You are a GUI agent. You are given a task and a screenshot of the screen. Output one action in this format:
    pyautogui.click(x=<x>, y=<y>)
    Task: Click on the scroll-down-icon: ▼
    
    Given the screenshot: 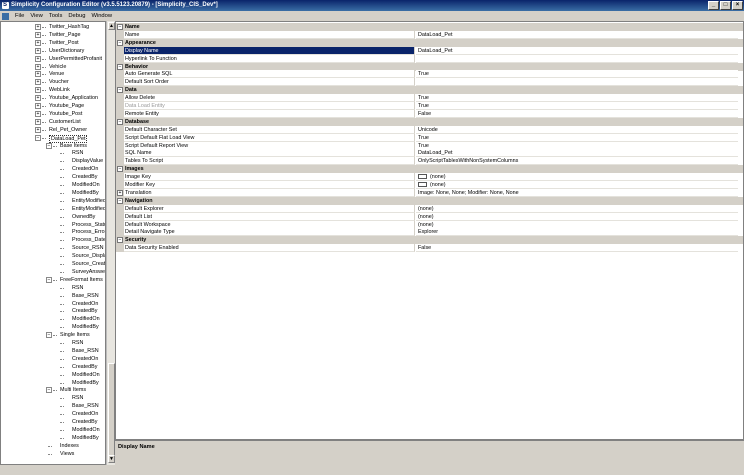 What is the action you would take?
    pyautogui.click(x=111, y=459)
    